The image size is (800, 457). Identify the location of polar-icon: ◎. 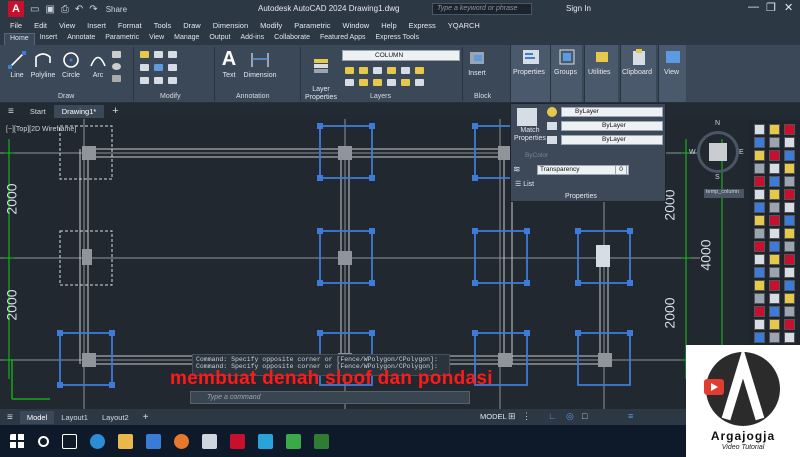
(570, 416).